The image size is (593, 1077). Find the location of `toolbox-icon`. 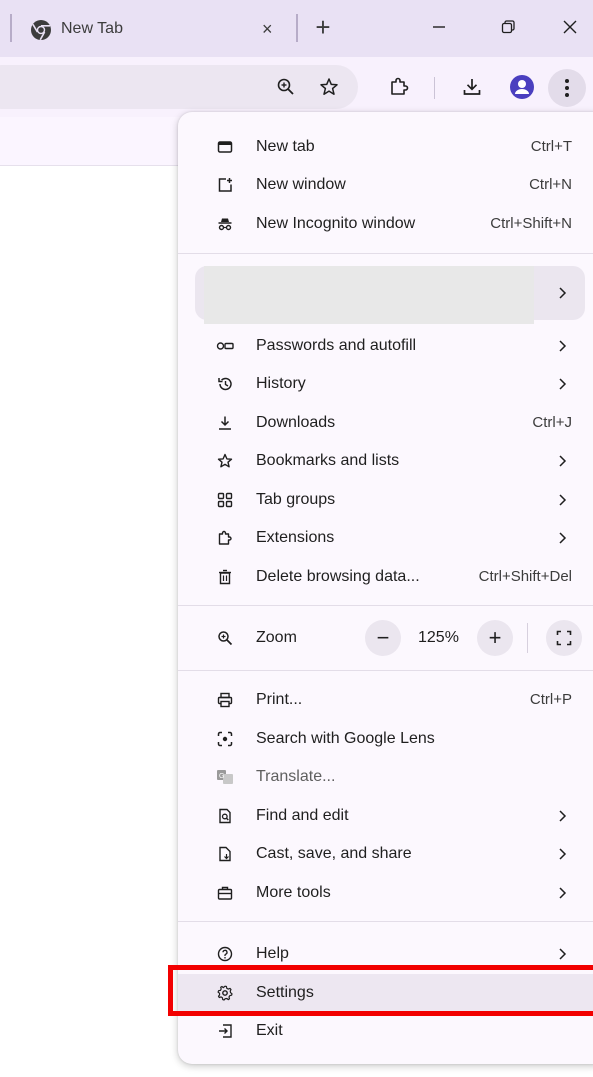

toolbox-icon is located at coordinates (225, 893).